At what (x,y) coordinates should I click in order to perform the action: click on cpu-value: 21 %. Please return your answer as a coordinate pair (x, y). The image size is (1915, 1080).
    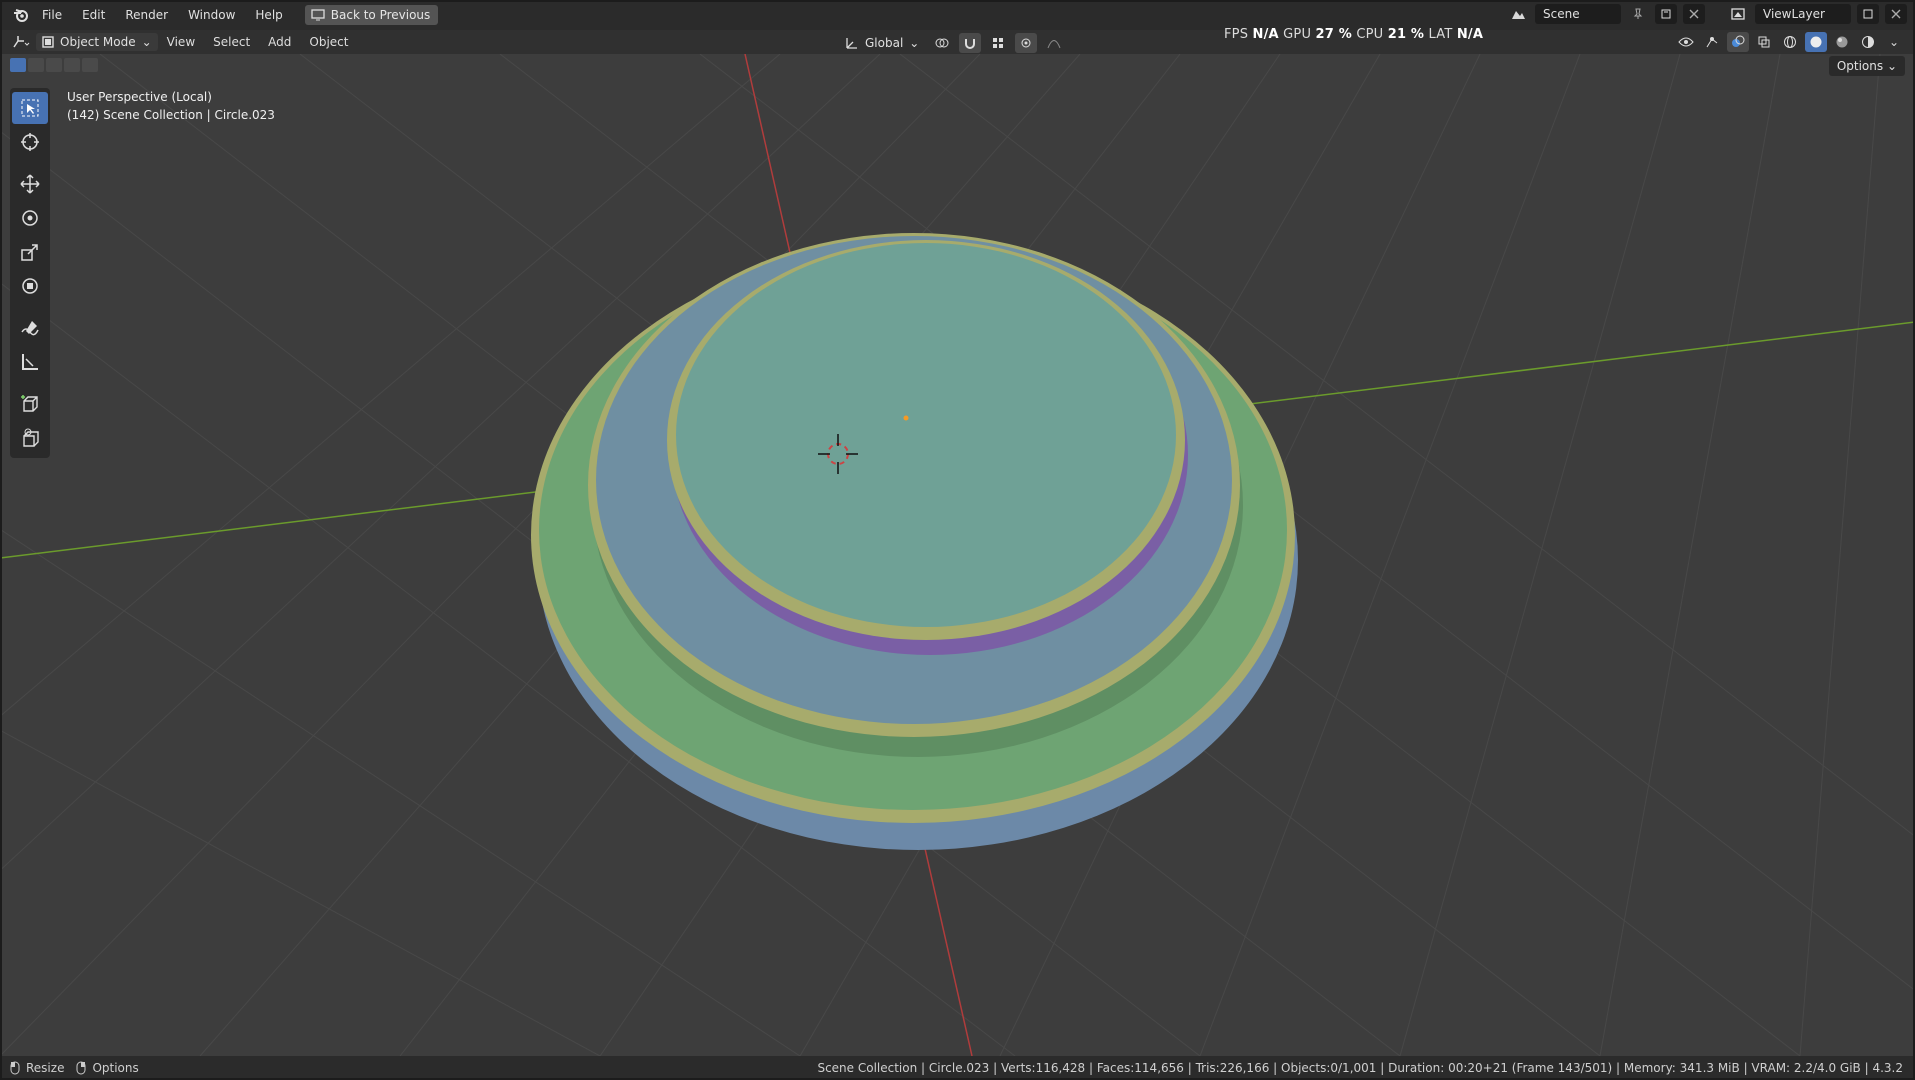
    Looking at the image, I should click on (1406, 34).